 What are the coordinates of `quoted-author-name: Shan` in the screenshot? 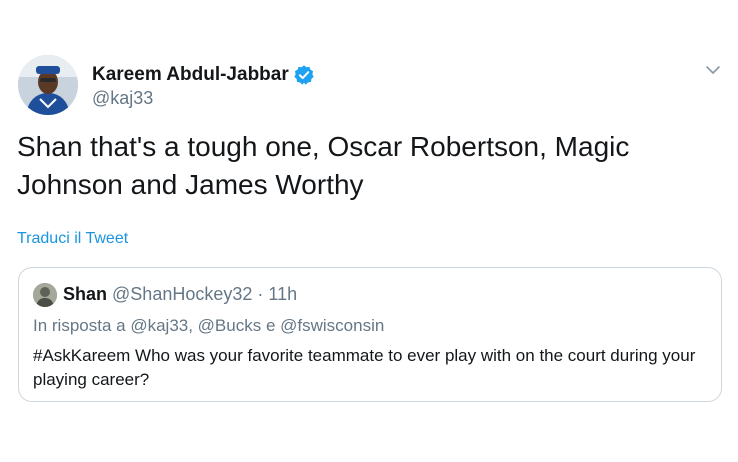 It's located at (85, 294).